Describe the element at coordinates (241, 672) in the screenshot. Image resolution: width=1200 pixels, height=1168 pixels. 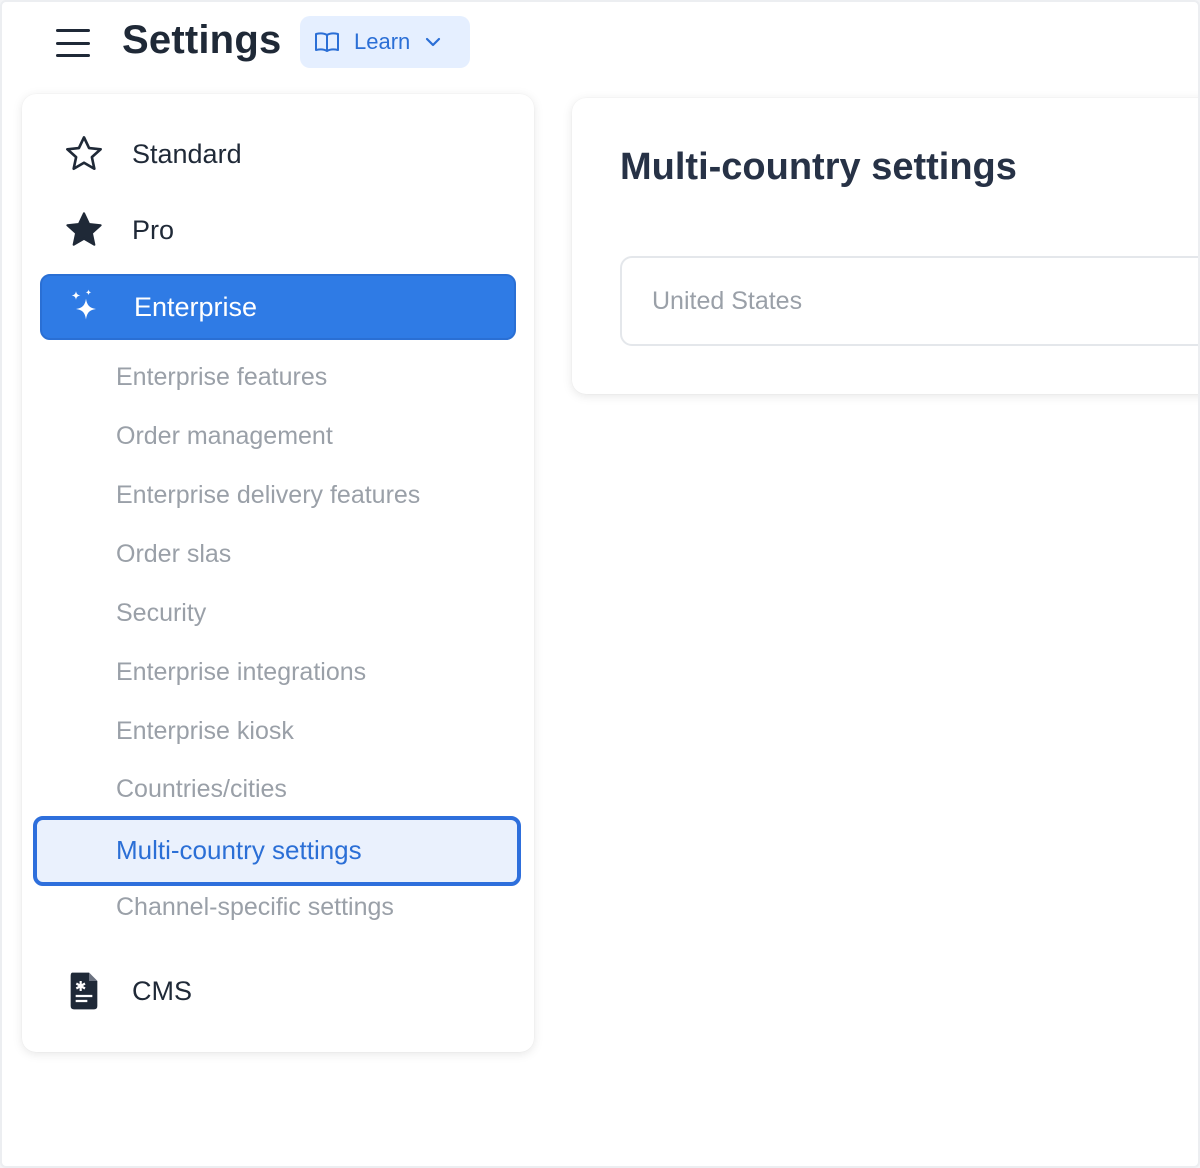
I see `subnav-enterprise-integrations: Enterprise integrations` at that location.